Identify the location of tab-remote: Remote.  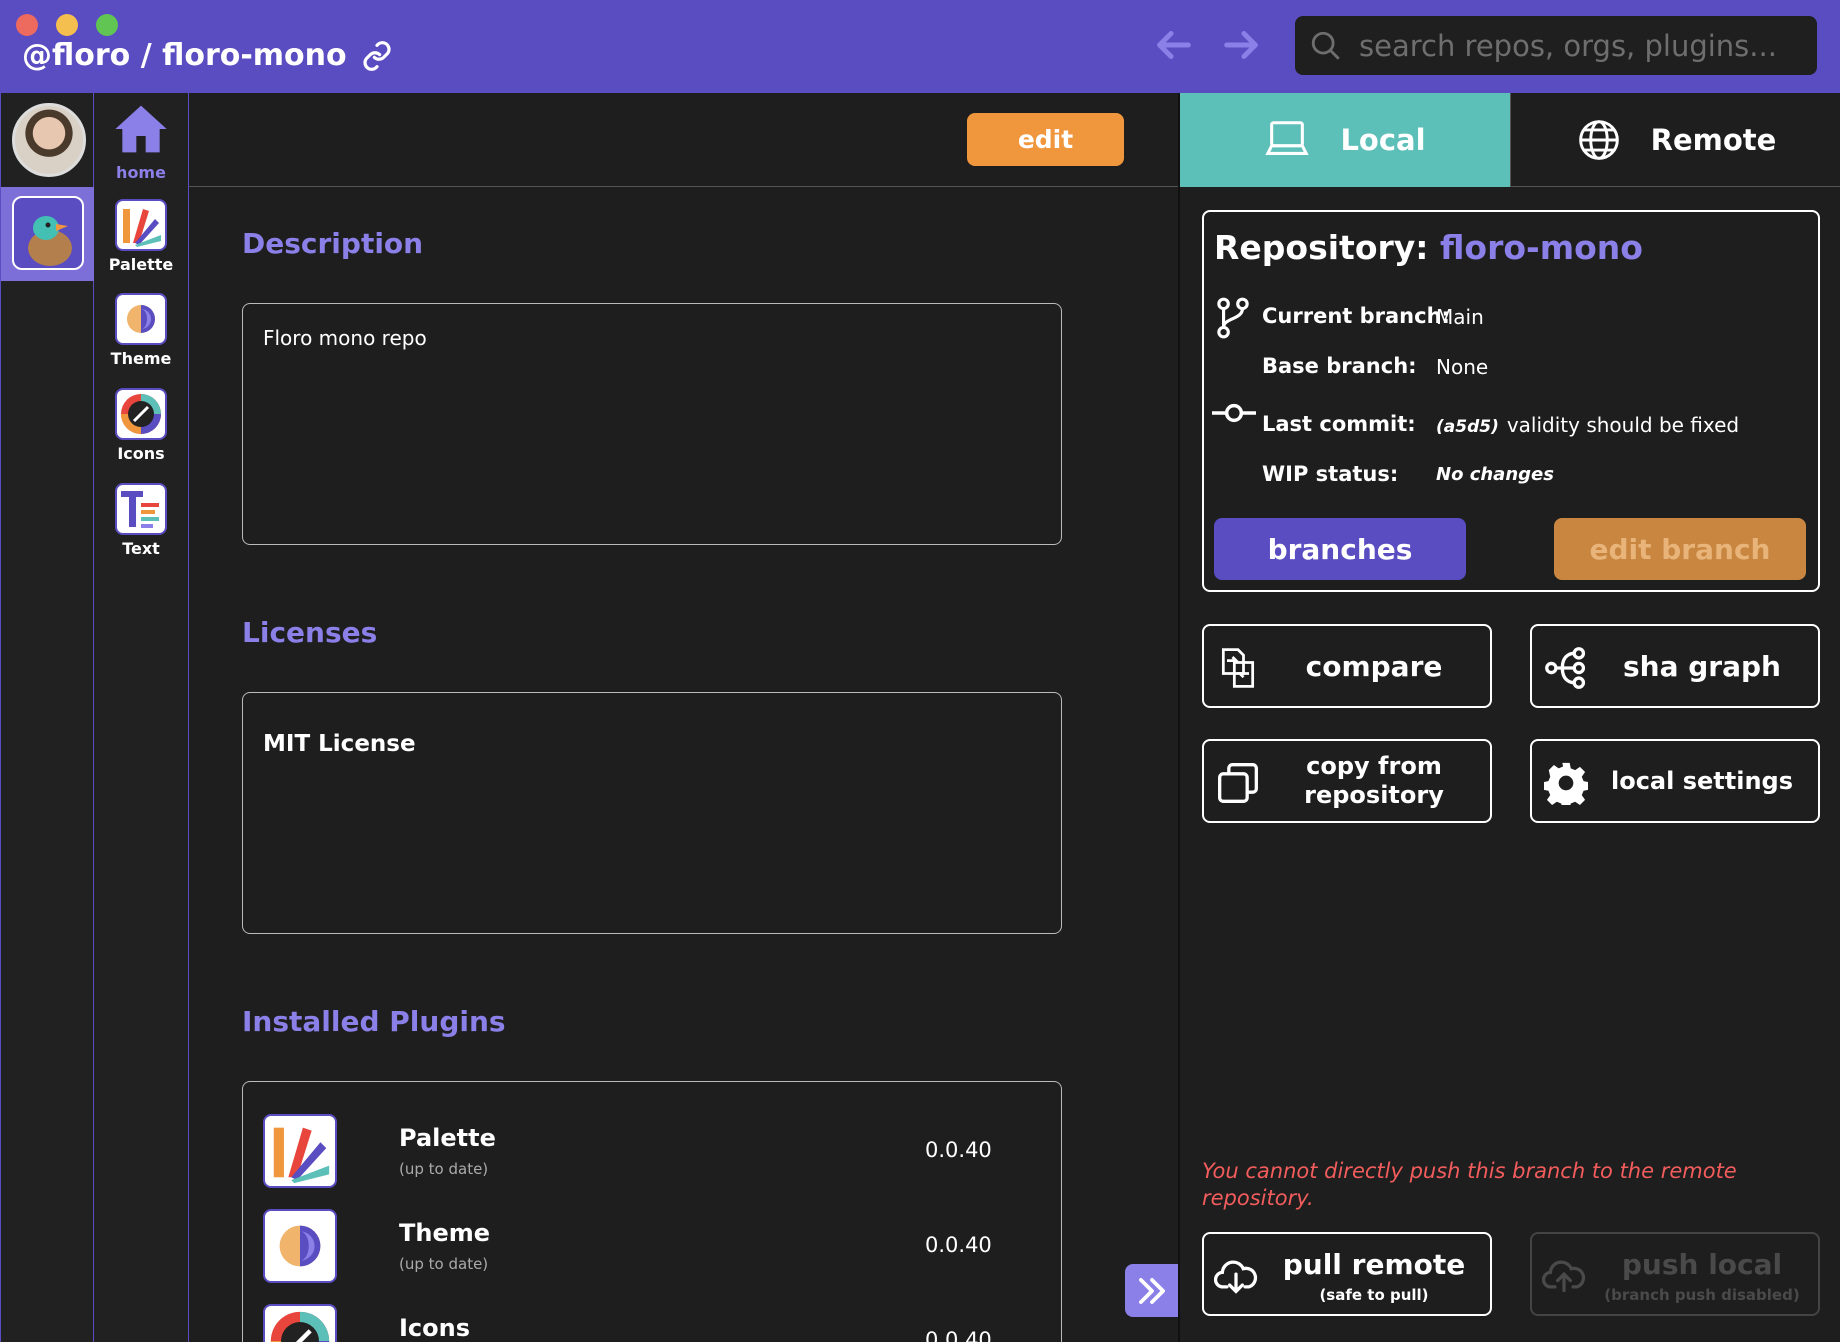
(1675, 140).